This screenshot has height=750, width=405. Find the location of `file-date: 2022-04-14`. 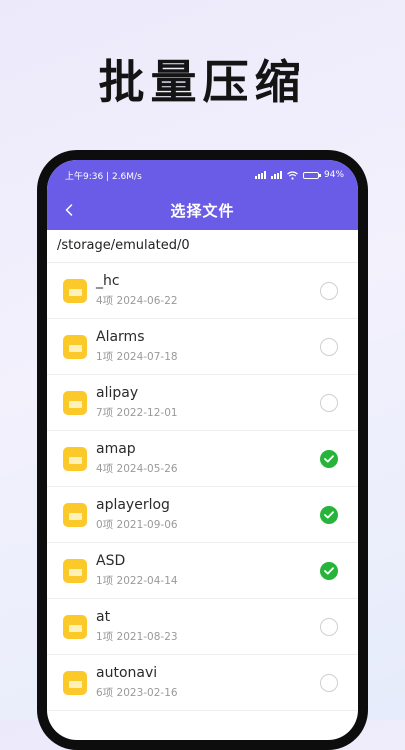

file-date: 2022-04-14 is located at coordinates (147, 581).